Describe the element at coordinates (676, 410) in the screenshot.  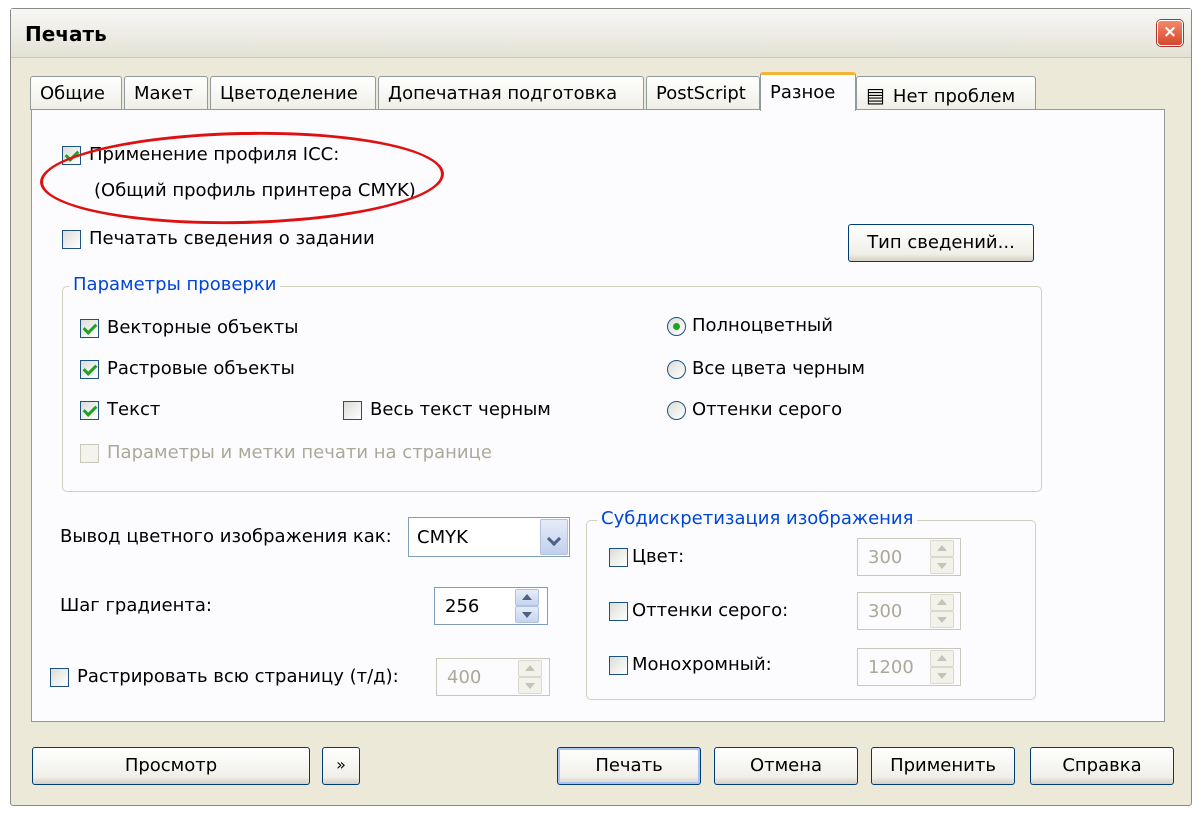
I see `grayscale-radio` at that location.